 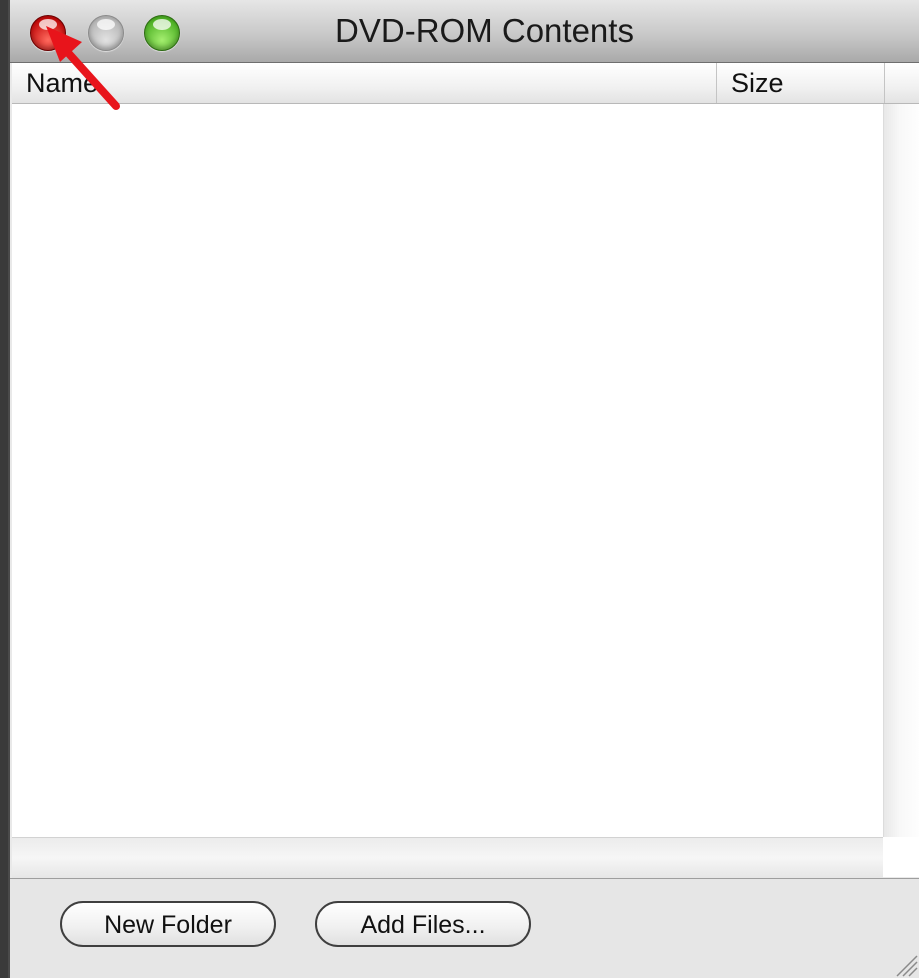 What do you see at coordinates (901, 470) in the screenshot?
I see `vertical-scrollbar` at bounding box center [901, 470].